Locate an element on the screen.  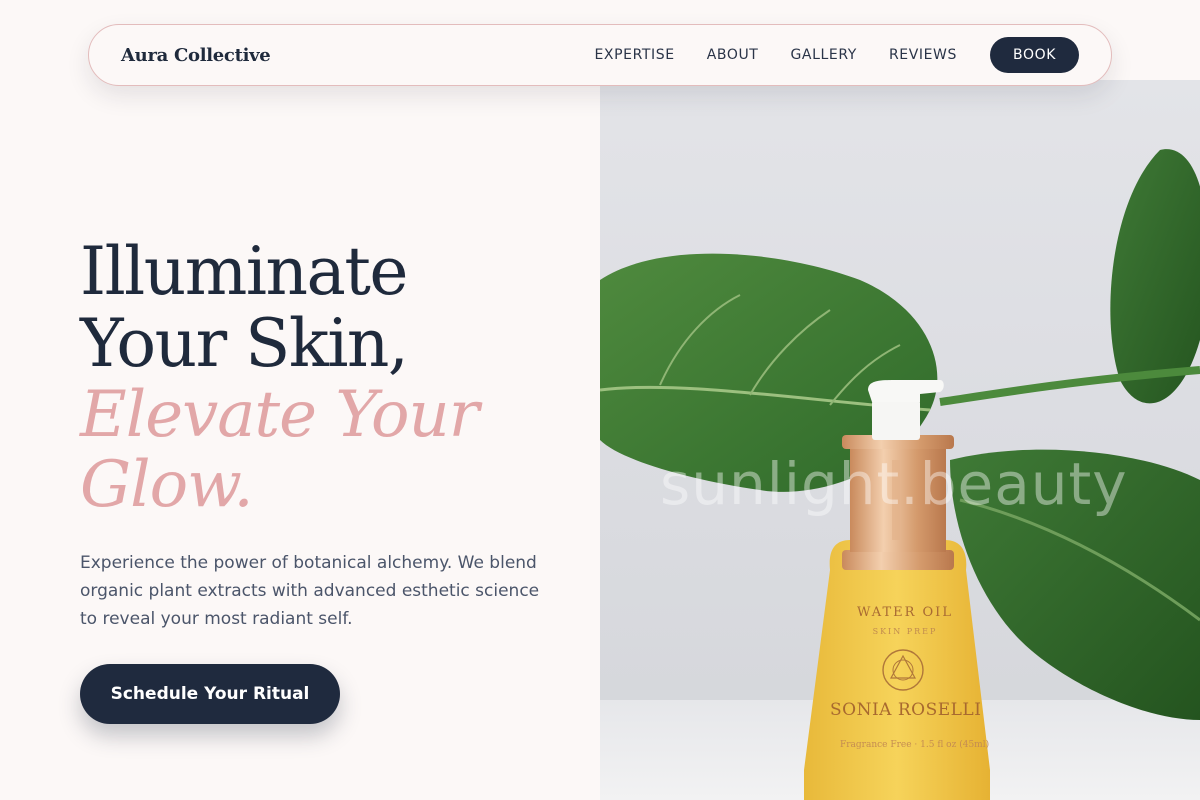
schedule-ritual-button: Schedule Your Ritual is located at coordinates (210, 694).